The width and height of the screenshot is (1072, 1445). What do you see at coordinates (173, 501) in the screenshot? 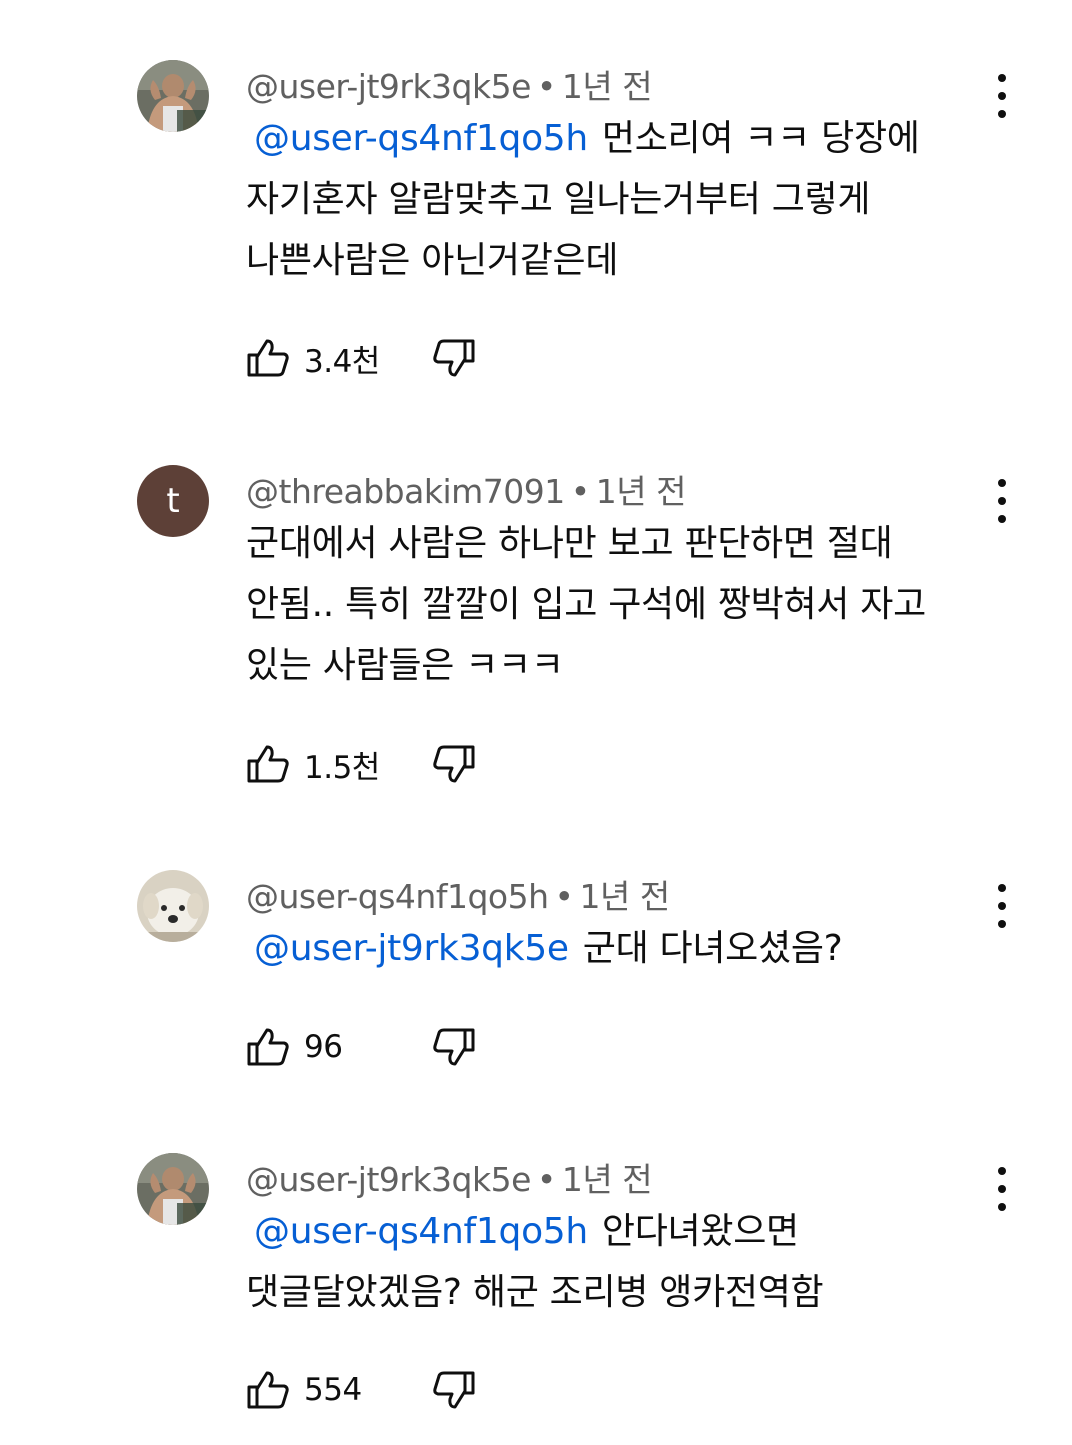
I see `avatar: t` at bounding box center [173, 501].